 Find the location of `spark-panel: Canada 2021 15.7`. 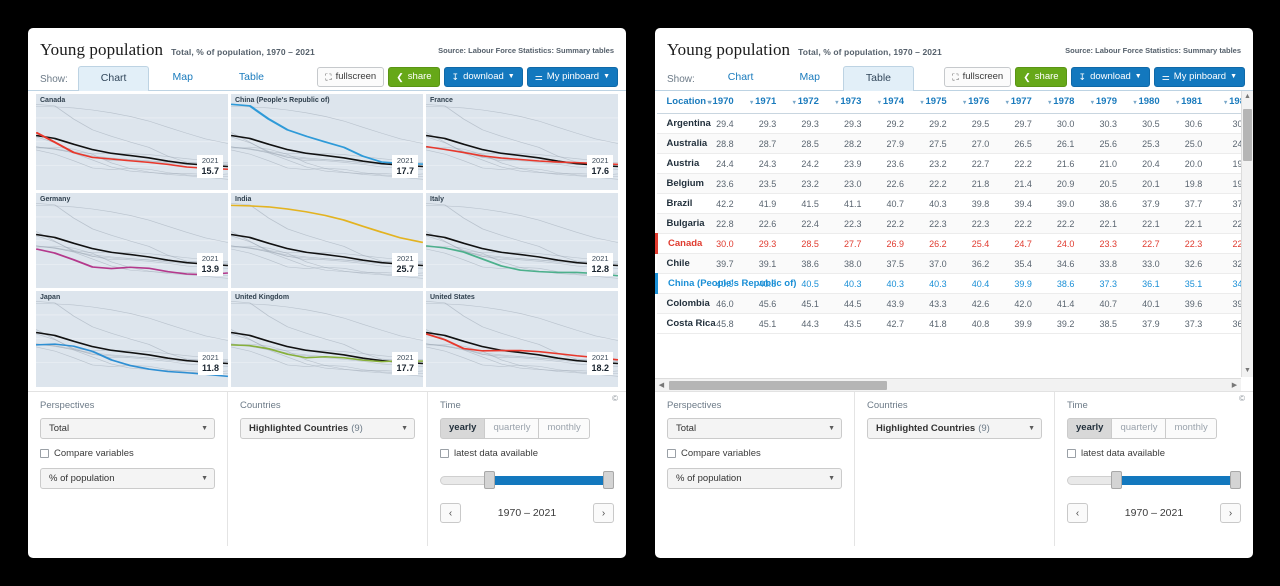

spark-panel: Canada 2021 15.7 is located at coordinates (132, 142).